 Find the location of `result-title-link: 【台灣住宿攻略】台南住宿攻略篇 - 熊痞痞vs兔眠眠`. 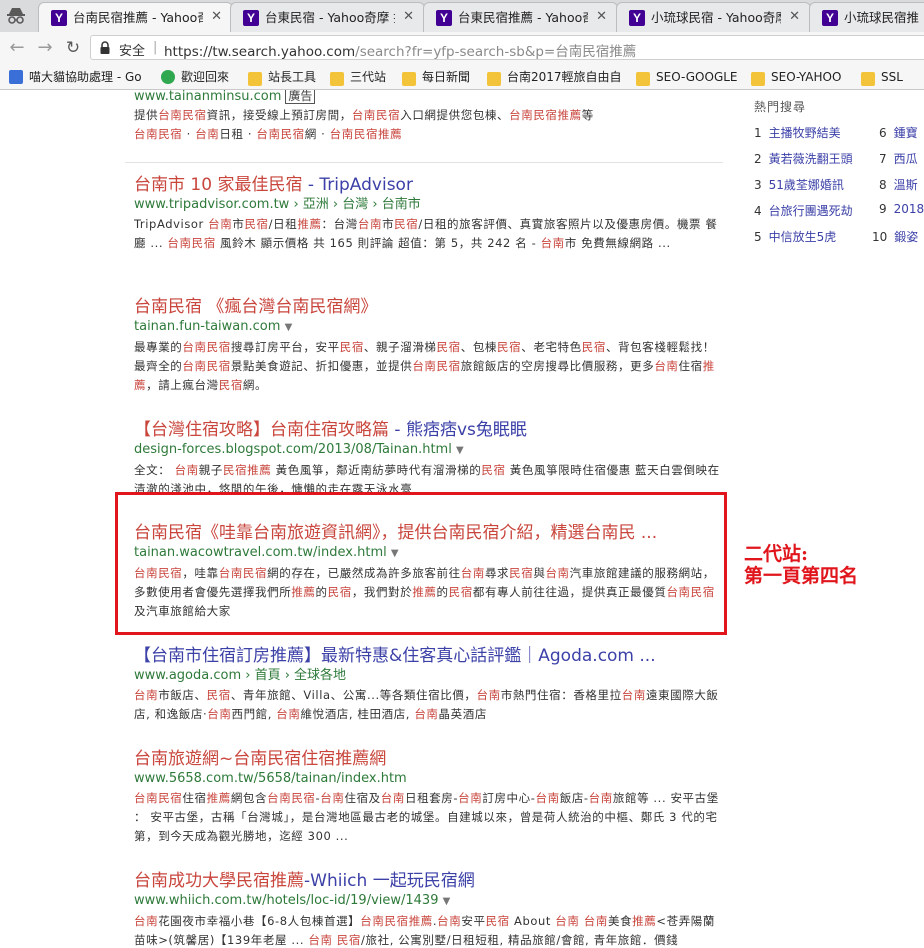

result-title-link: 【台灣住宿攻略】台南住宿攻略篇 - 熊痞痞vs兔眠眠 is located at coordinates (428, 430).